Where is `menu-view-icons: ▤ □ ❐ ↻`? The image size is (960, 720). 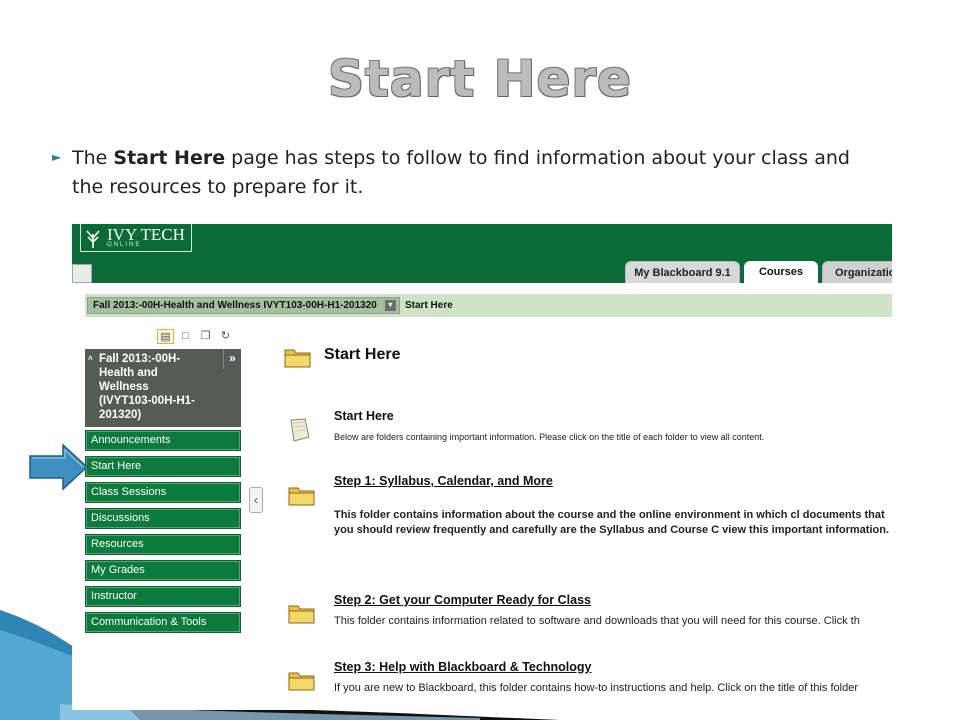 menu-view-icons: ▤ □ ❐ ↻ is located at coordinates (195, 336).